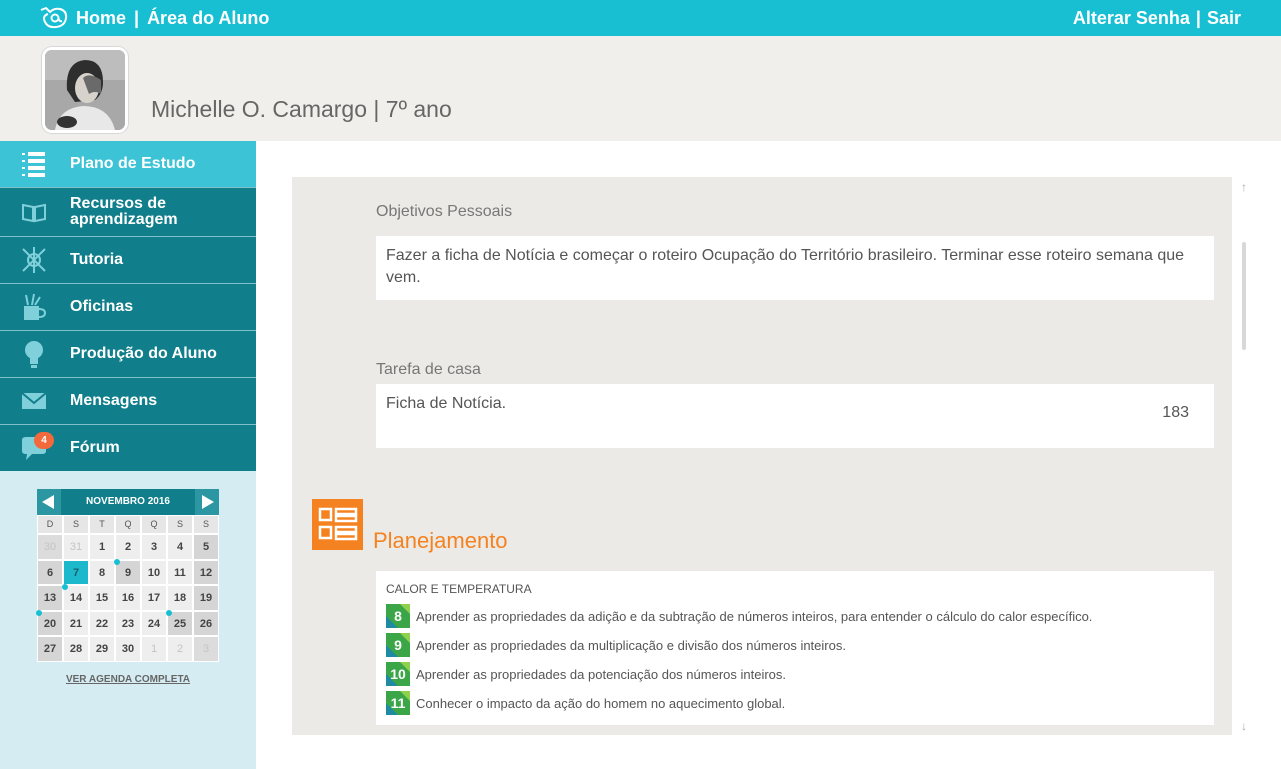  What do you see at coordinates (102, 649) in the screenshot?
I see `calendar-day: 29` at bounding box center [102, 649].